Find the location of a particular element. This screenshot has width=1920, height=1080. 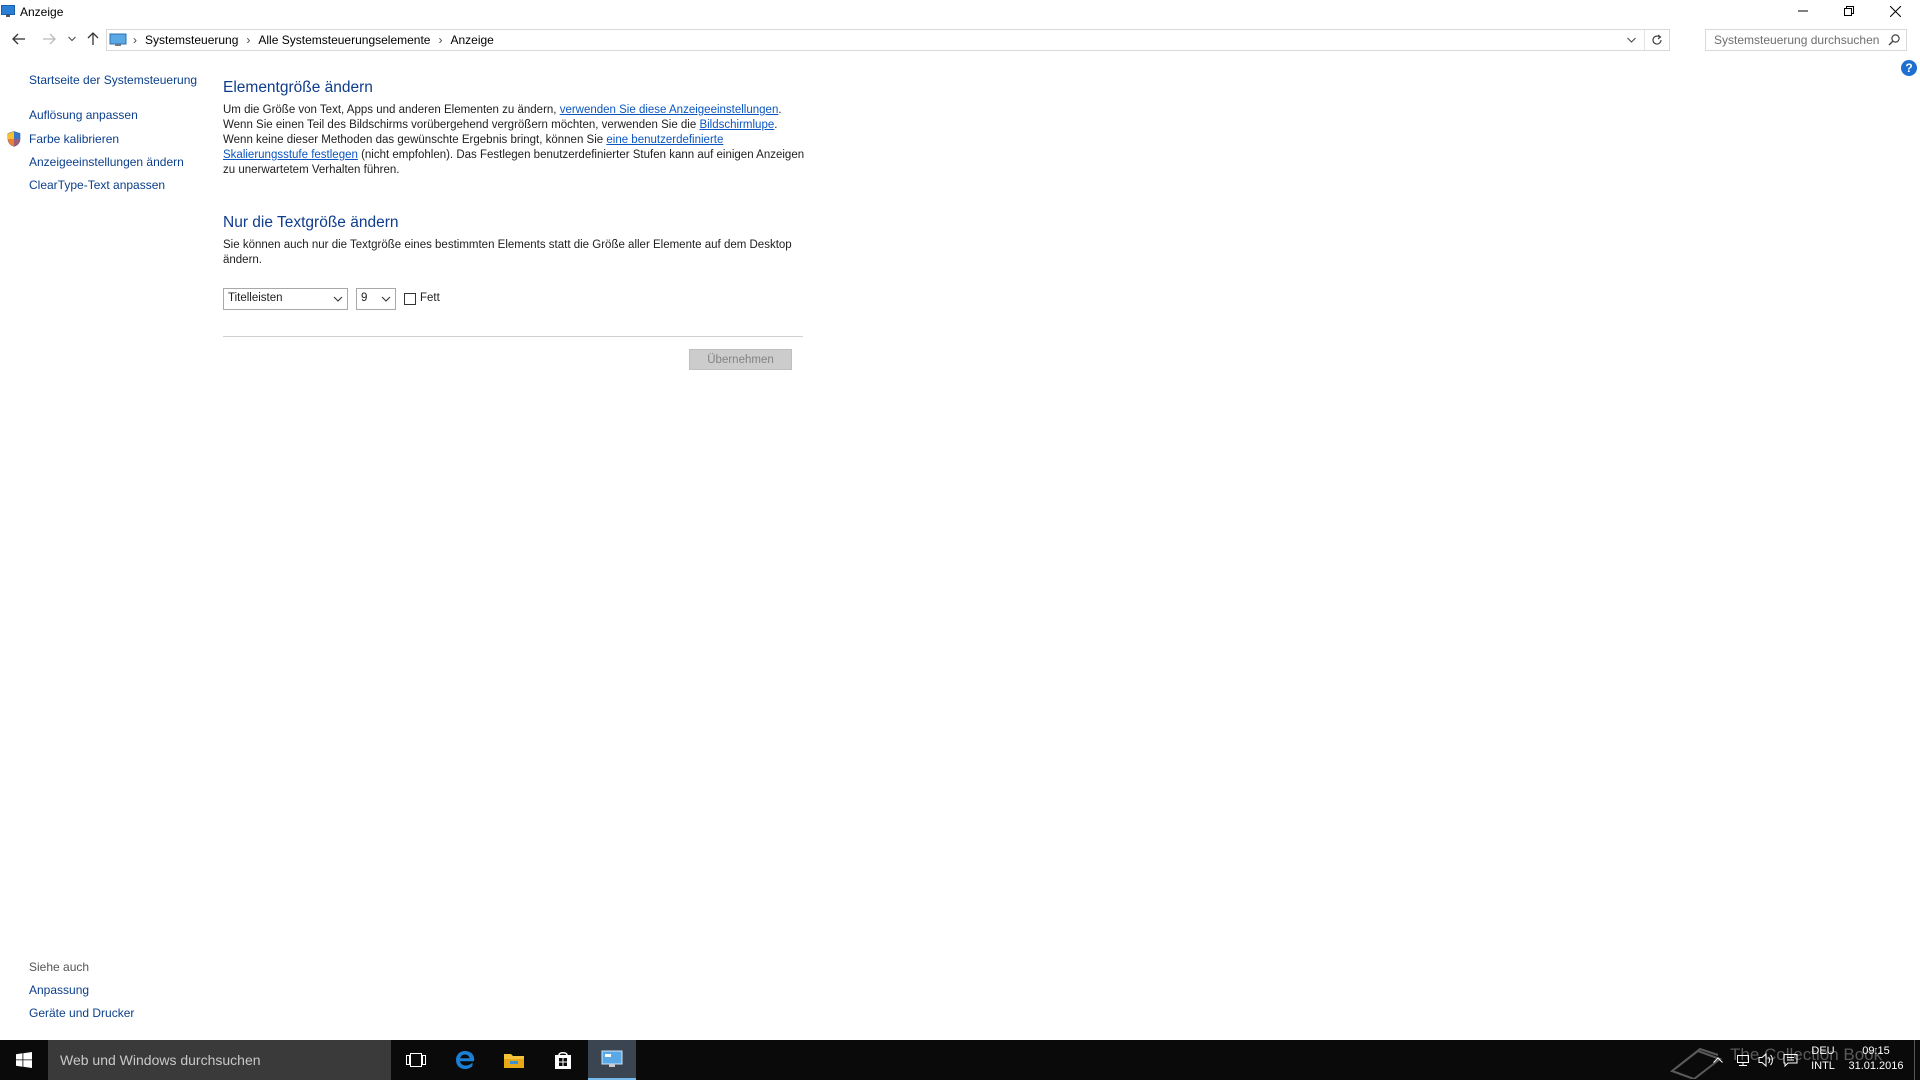

help-icon: ? is located at coordinates (1909, 68).